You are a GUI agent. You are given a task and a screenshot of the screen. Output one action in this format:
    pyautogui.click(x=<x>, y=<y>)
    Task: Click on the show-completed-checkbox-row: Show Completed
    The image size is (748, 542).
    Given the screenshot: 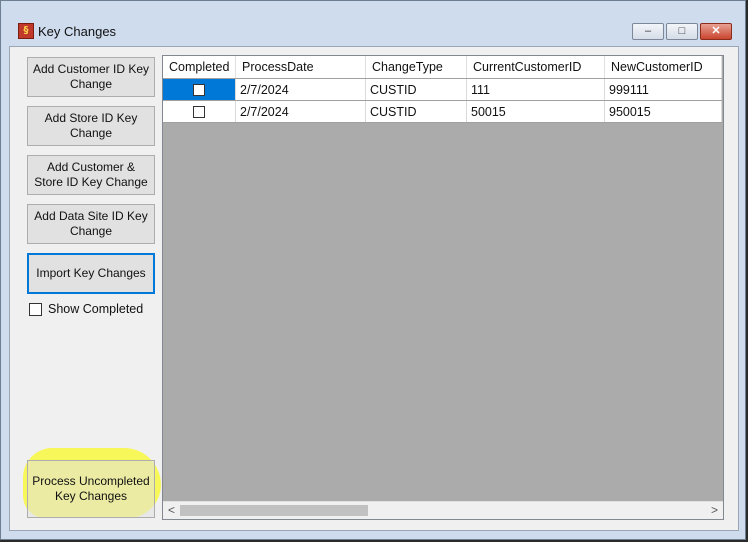 What is the action you would take?
    pyautogui.click(x=86, y=309)
    